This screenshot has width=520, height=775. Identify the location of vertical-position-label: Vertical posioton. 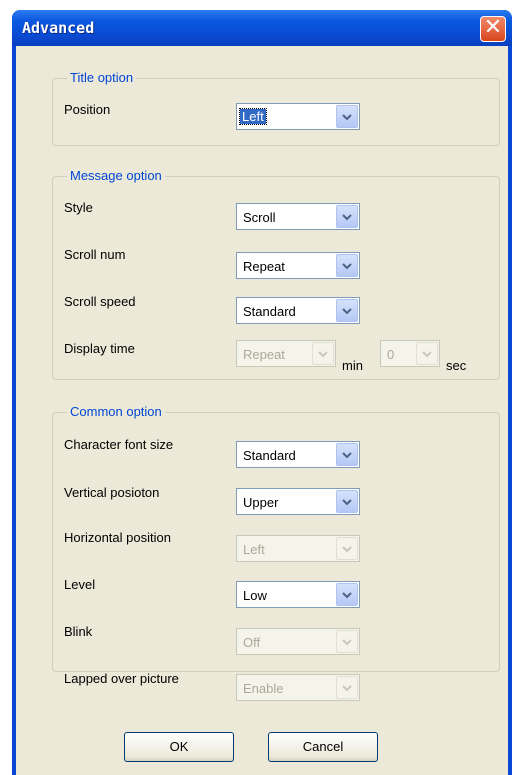
(112, 492).